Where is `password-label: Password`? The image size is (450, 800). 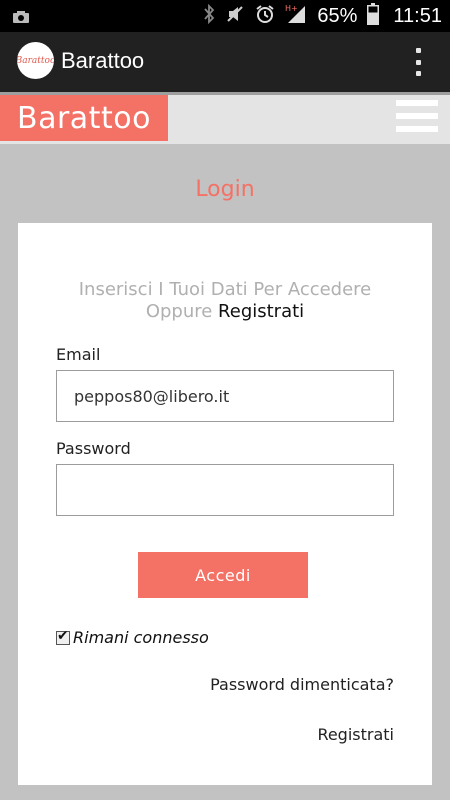 password-label: Password is located at coordinates (93, 448).